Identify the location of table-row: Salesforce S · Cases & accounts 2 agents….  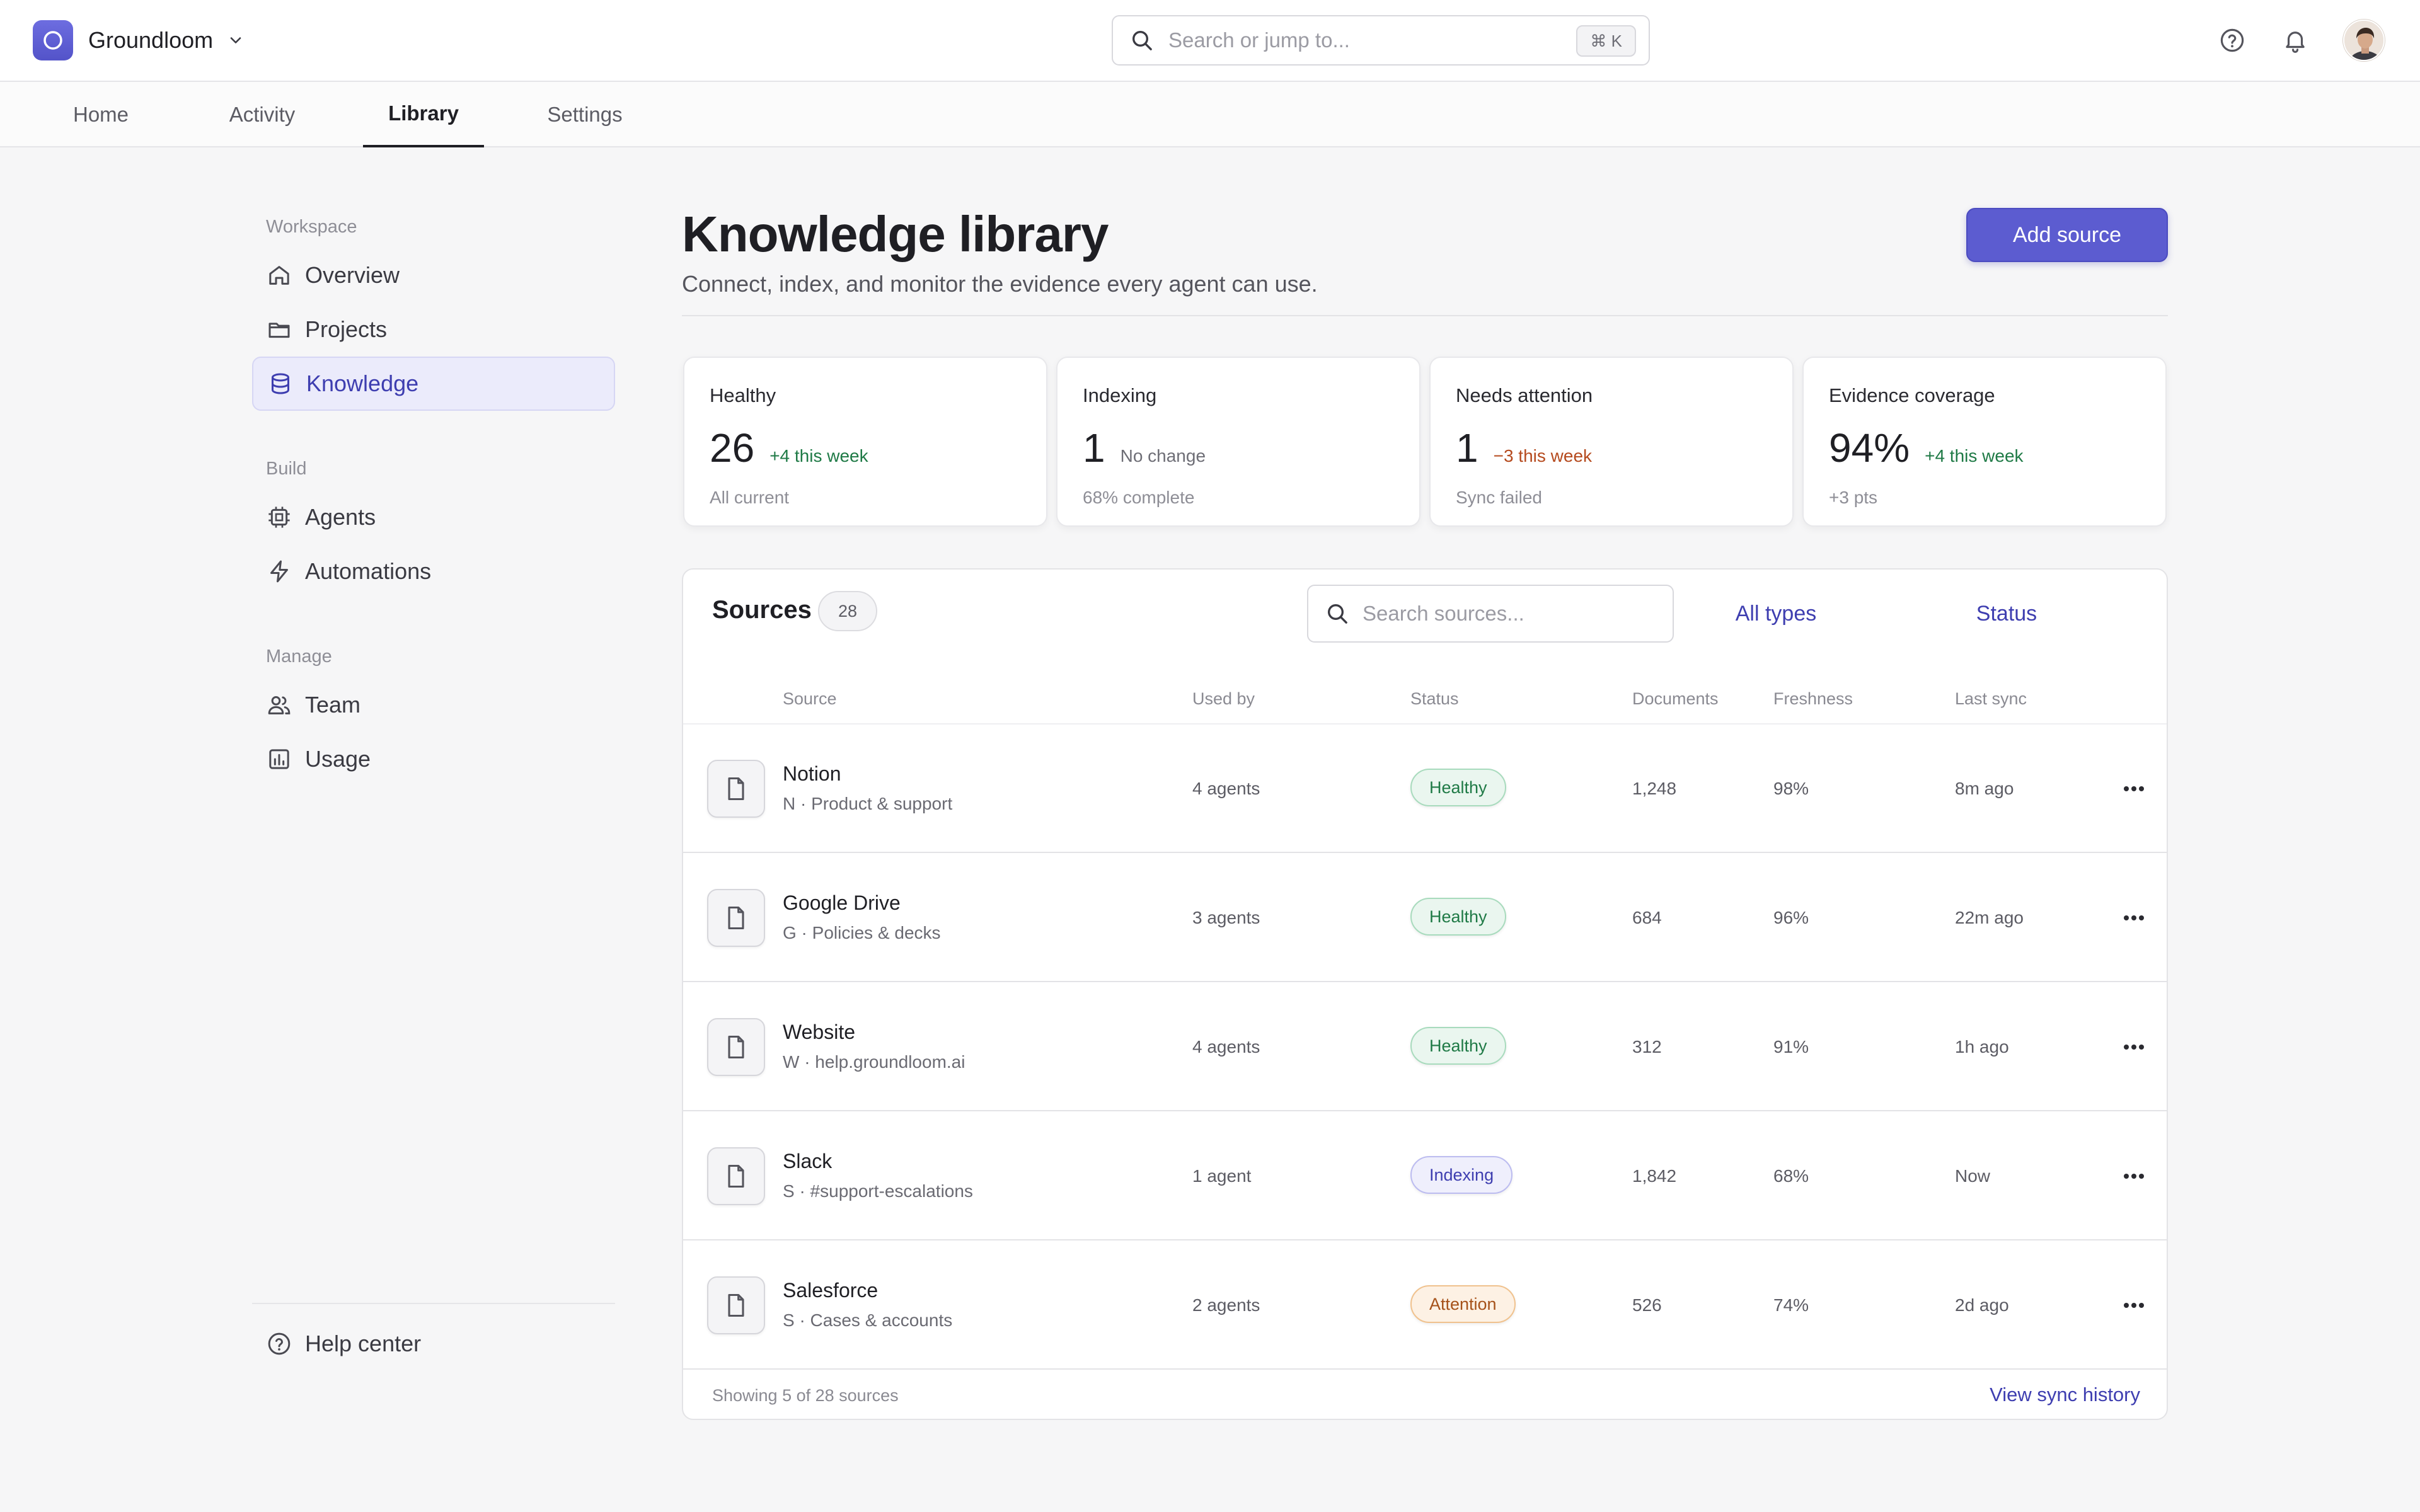
(1425, 1305).